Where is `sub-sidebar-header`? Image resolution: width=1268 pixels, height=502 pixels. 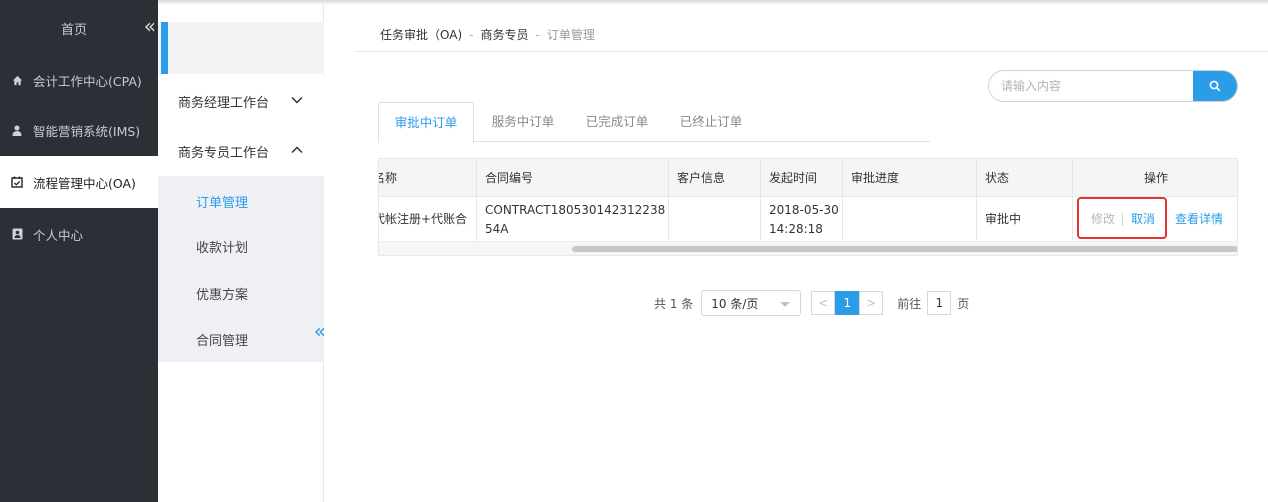 sub-sidebar-header is located at coordinates (241, 48).